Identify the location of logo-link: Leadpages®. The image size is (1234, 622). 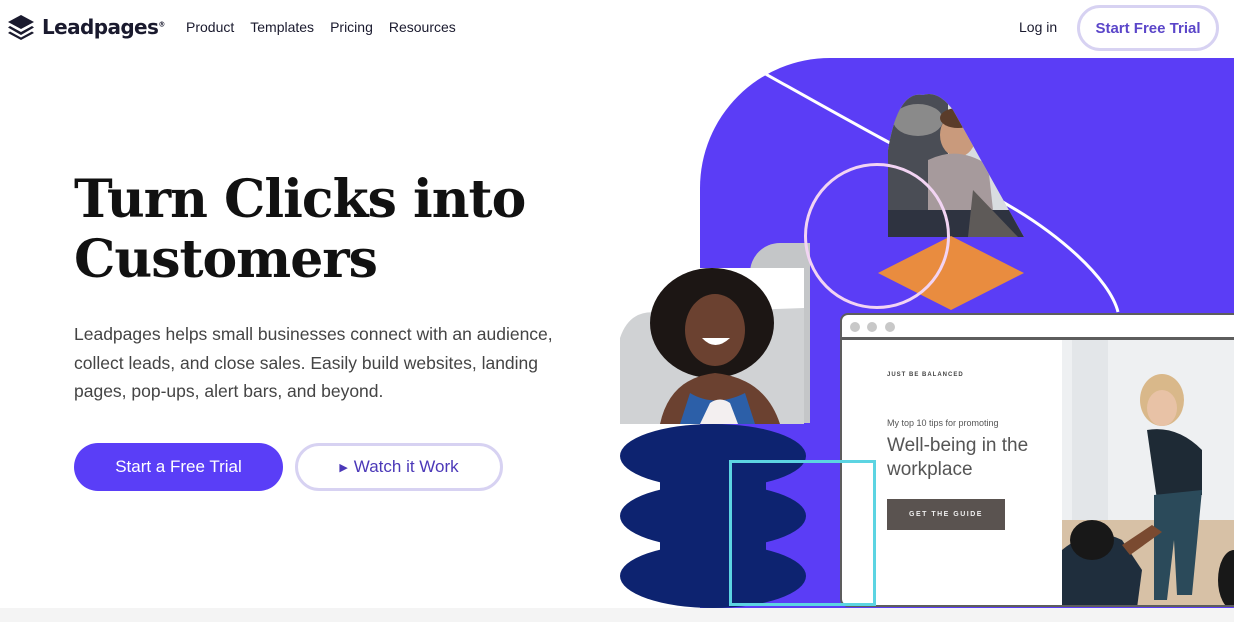
(85, 27).